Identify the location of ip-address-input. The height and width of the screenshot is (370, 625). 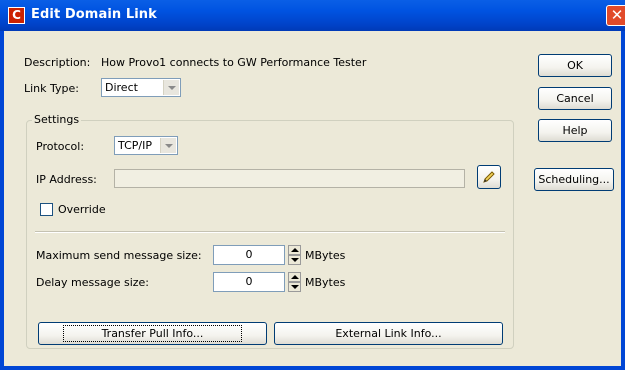
(289, 178).